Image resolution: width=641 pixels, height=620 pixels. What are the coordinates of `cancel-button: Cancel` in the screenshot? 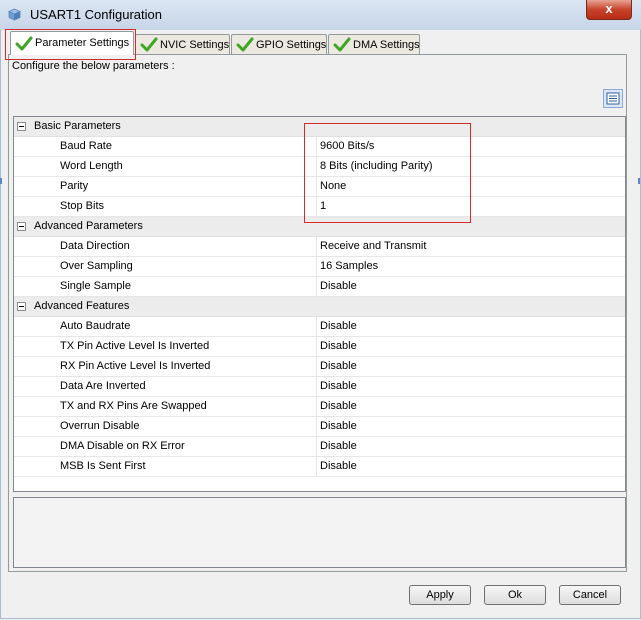 It's located at (590, 595).